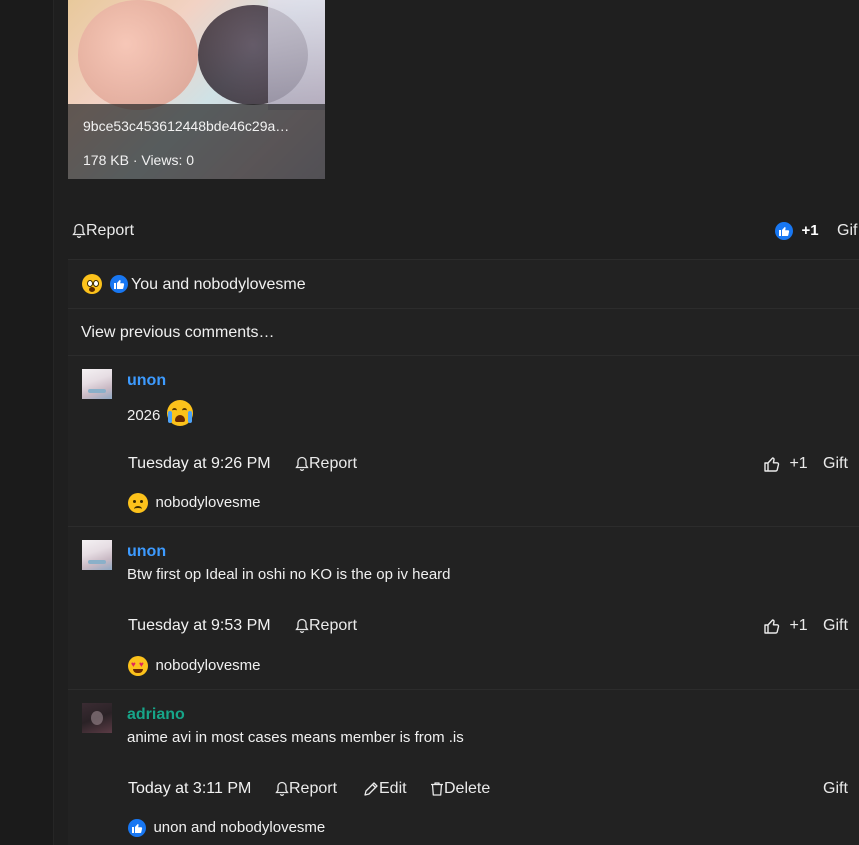 This screenshot has height=845, width=859. Describe the element at coordinates (371, 789) in the screenshot. I see `pencil-icon` at that location.